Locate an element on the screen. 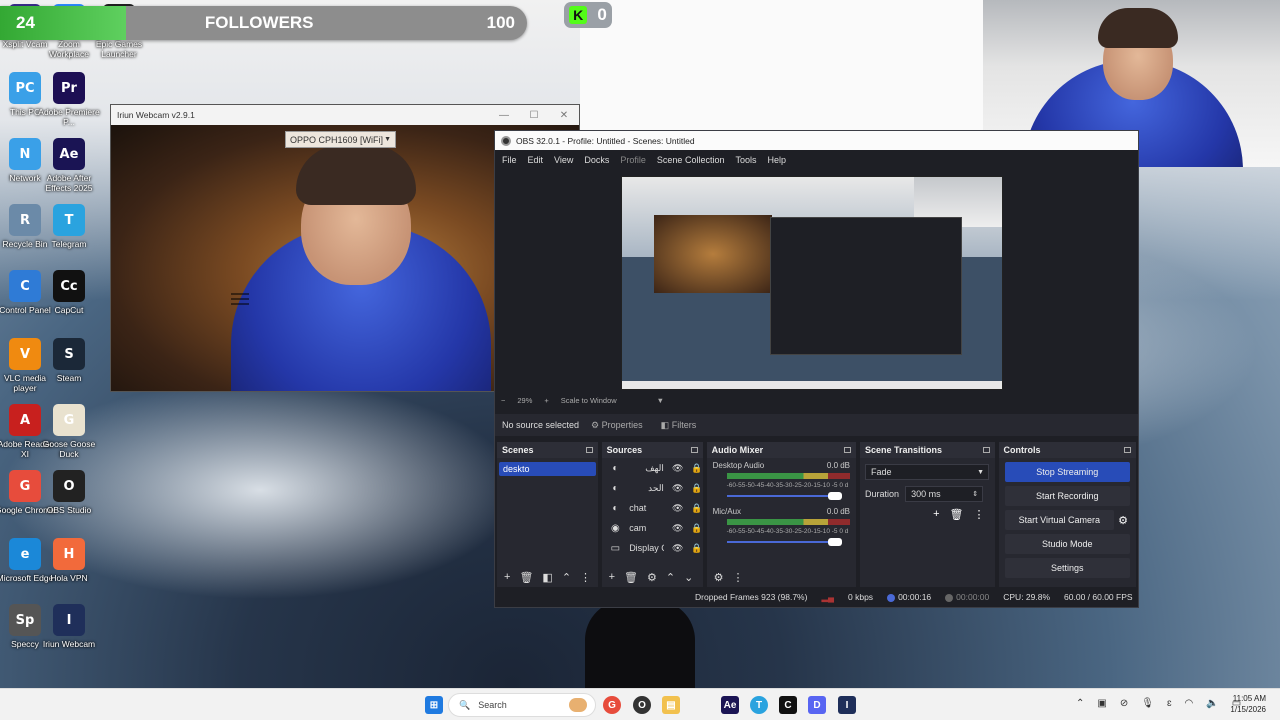 This screenshot has height=720, width=1280. zoom-in-icon: + is located at coordinates (546, 400).